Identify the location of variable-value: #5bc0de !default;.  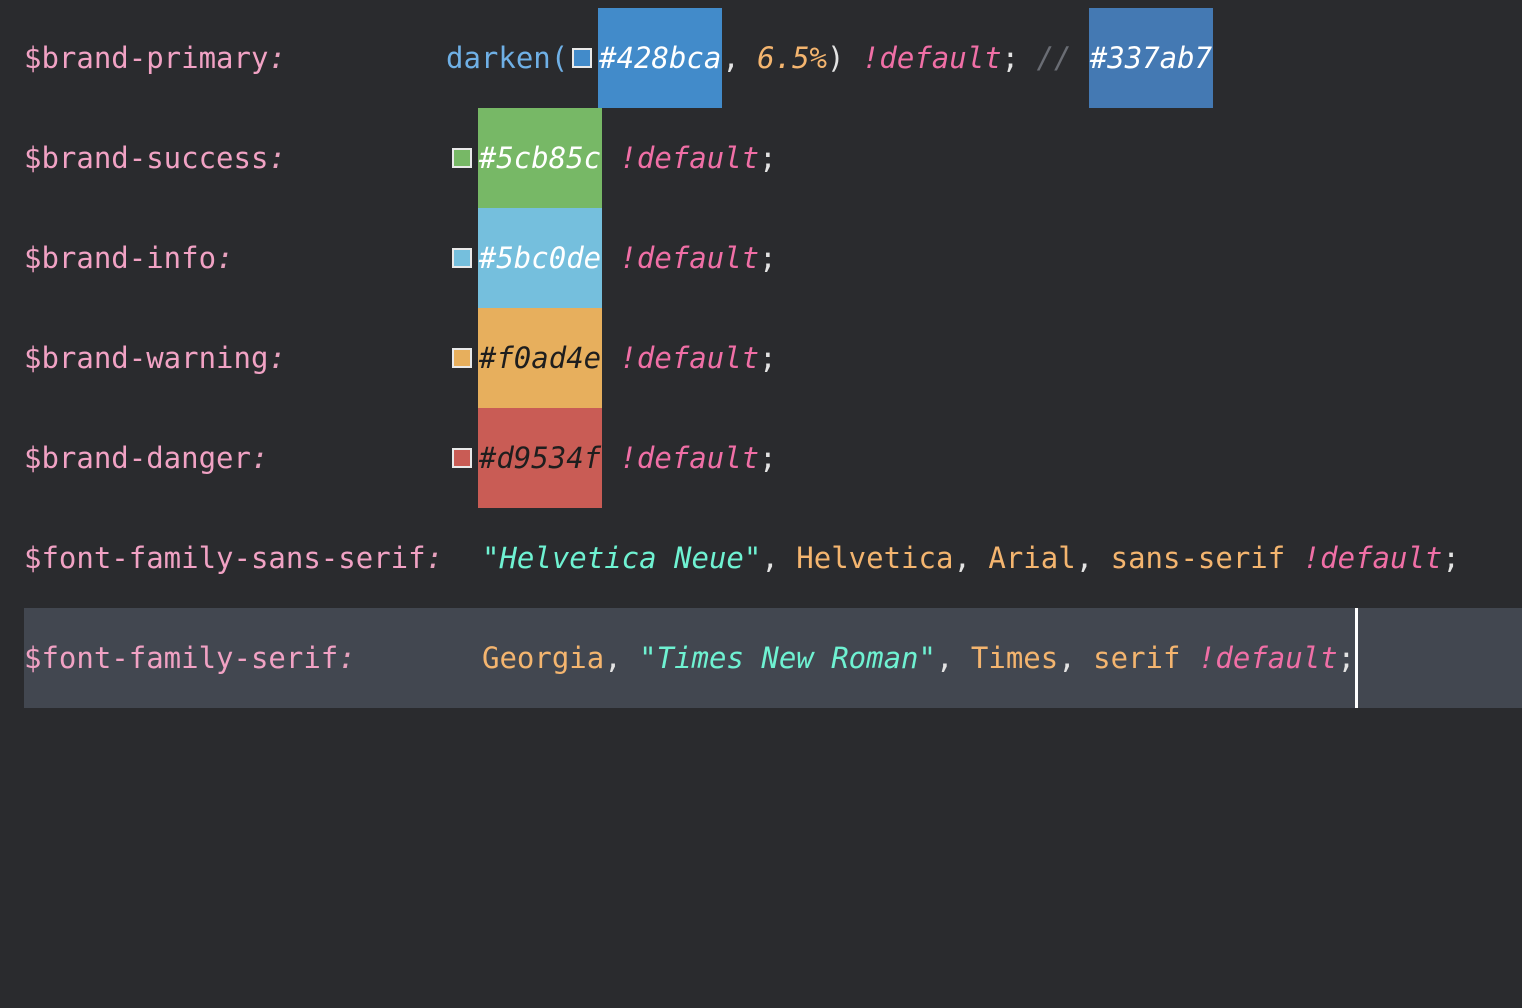
(614, 258).